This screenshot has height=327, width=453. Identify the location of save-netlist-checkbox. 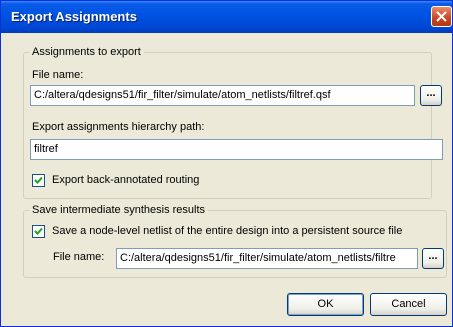
(38, 231).